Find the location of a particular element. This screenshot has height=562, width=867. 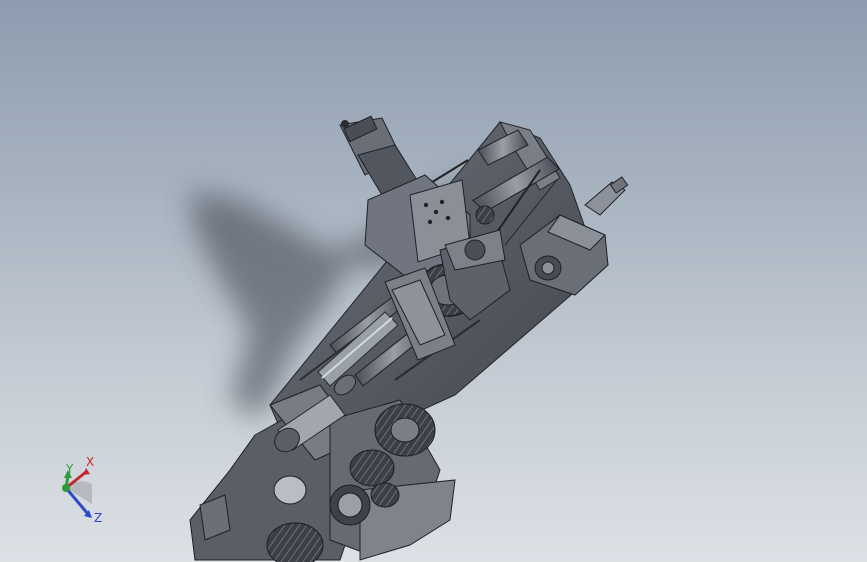

triad-origin is located at coordinates (66, 488).